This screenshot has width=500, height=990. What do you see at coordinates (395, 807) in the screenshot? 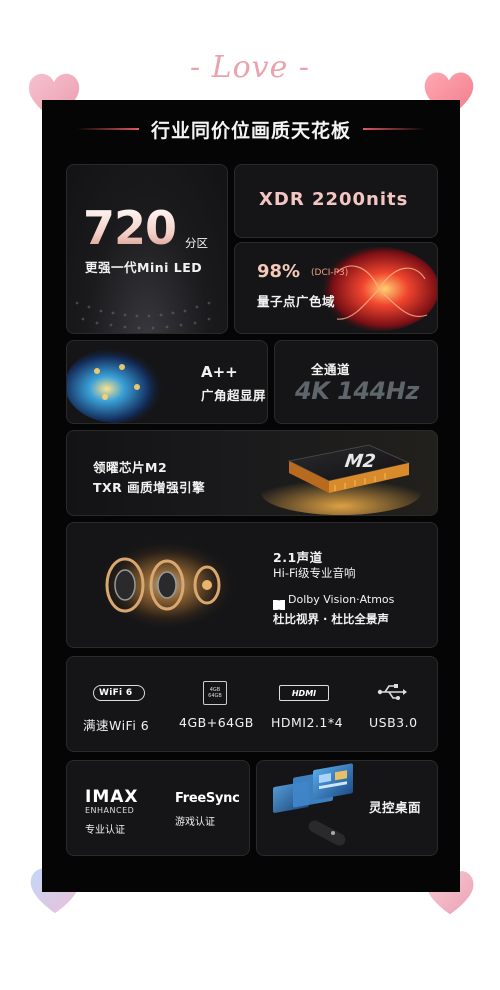
I see `desktop-label: 灵控桌面` at bounding box center [395, 807].